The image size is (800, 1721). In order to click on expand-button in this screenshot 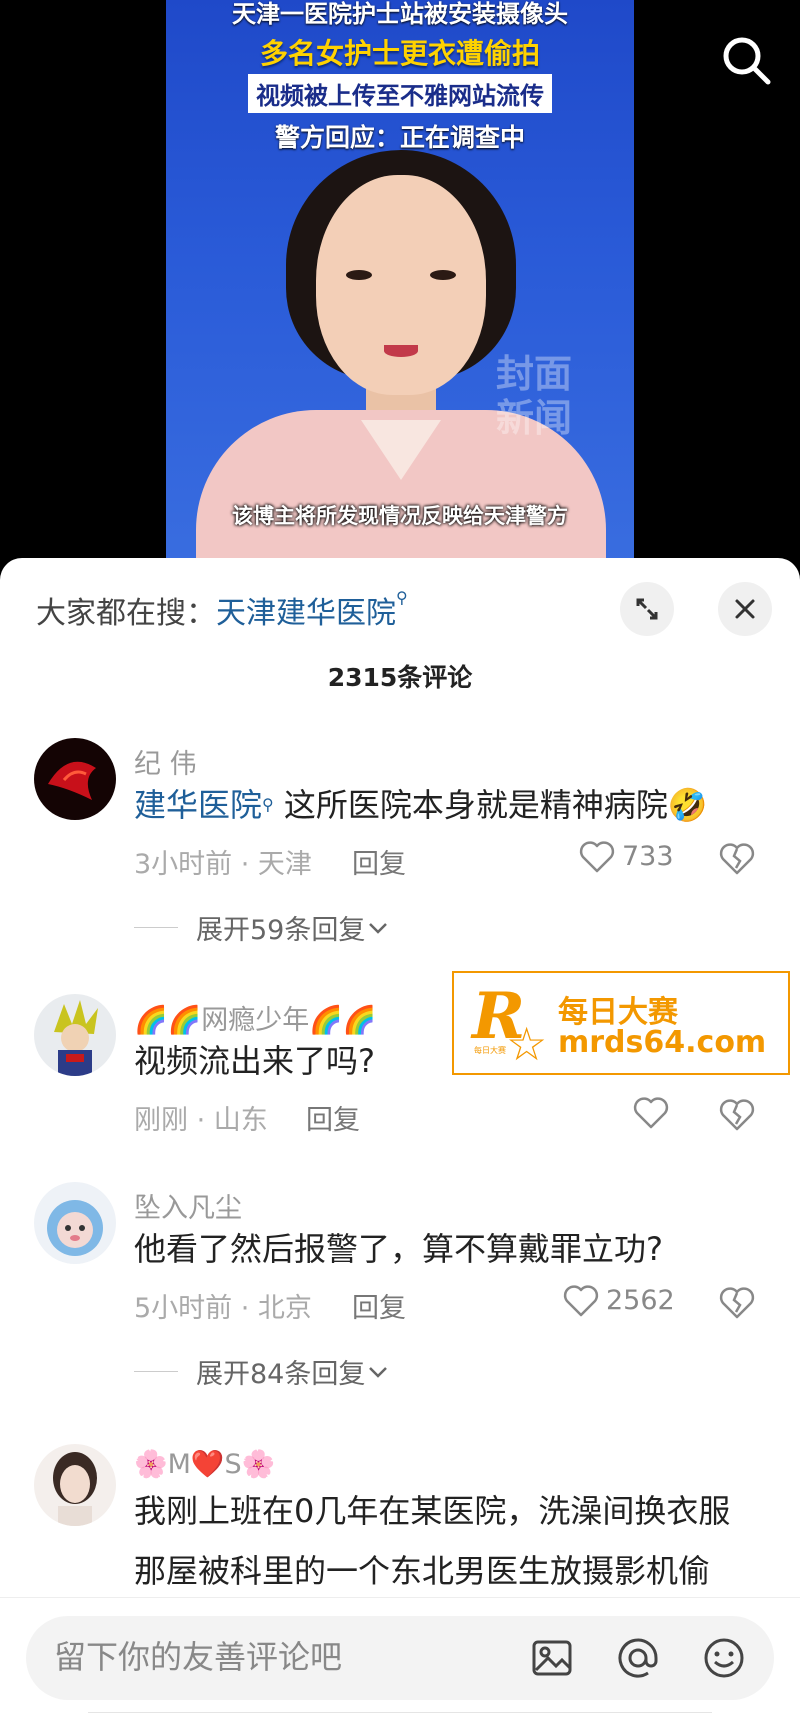, I will do `click(647, 609)`.